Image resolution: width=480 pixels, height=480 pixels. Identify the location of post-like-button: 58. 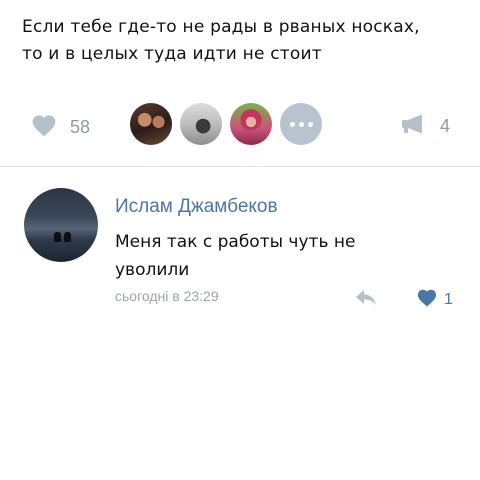
(60, 127).